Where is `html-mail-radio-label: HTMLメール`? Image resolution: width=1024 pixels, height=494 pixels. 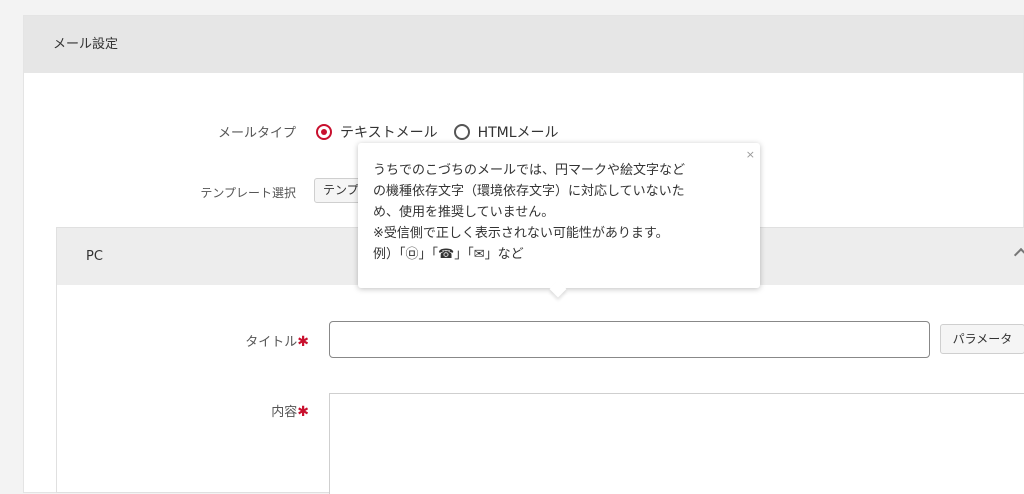 html-mail-radio-label: HTMLメール is located at coordinates (518, 132).